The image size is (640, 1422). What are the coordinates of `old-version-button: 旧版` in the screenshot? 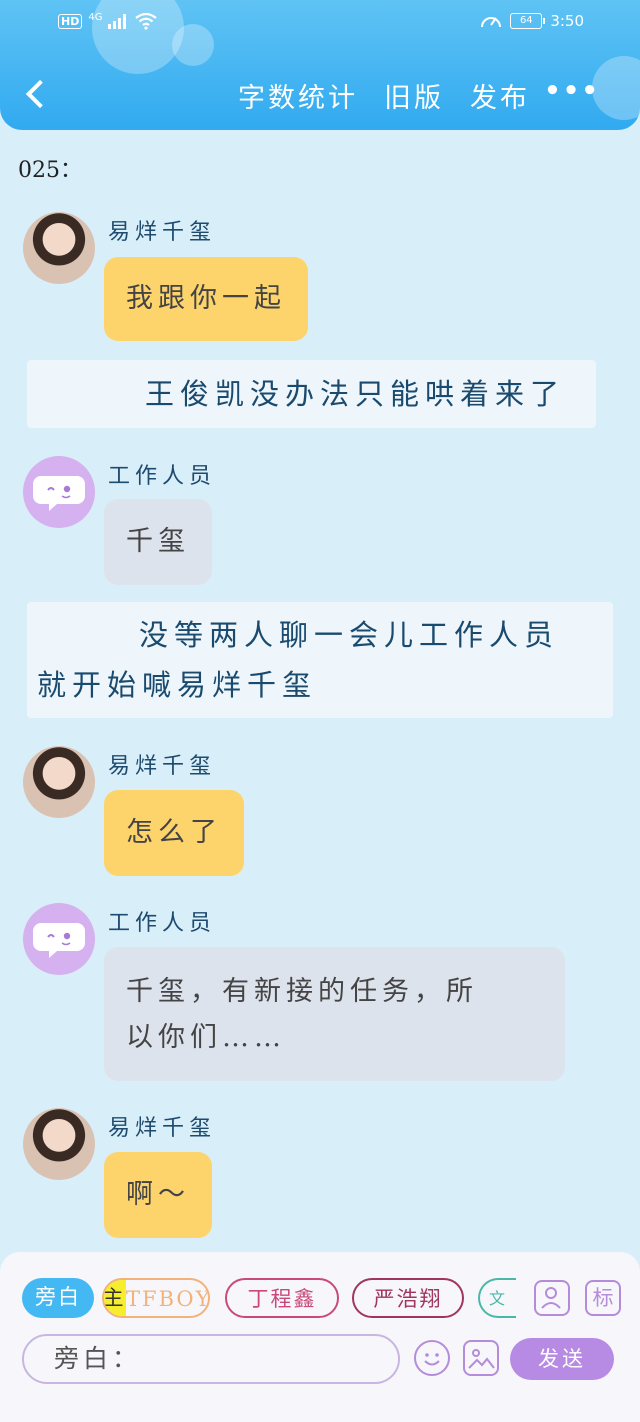 It's located at (414, 95).